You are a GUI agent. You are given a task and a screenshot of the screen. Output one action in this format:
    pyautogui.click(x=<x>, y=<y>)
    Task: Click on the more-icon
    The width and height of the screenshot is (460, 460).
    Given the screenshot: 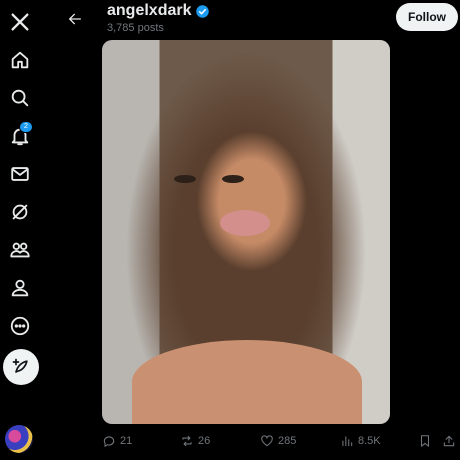 What is the action you would take?
    pyautogui.click(x=20, y=326)
    